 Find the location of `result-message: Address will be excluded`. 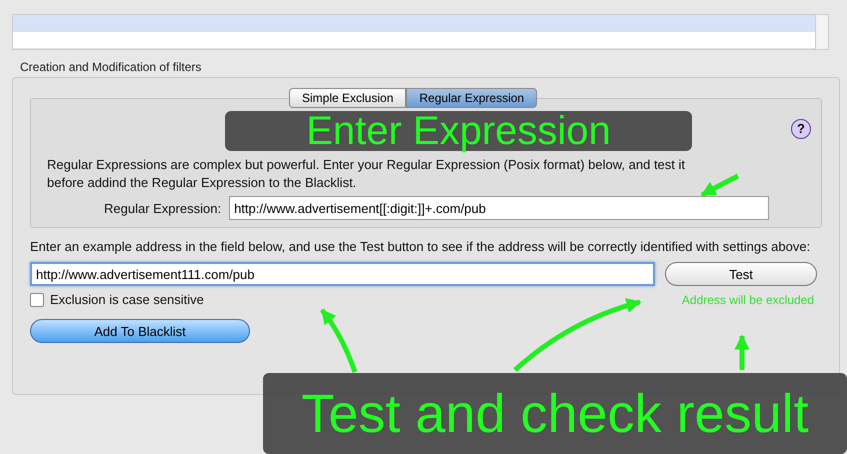

result-message: Address will be excluded is located at coordinates (748, 299).